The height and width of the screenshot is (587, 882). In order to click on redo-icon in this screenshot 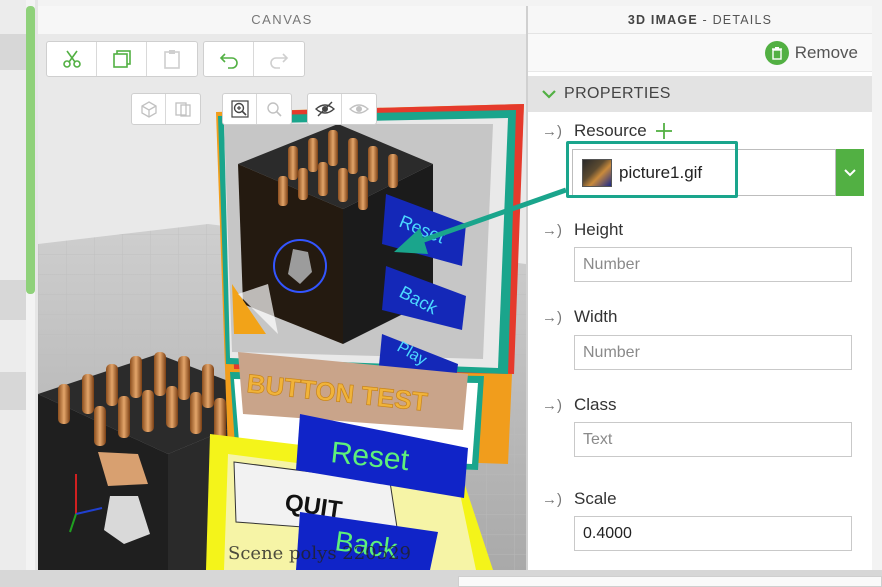, I will do `click(279, 61)`.